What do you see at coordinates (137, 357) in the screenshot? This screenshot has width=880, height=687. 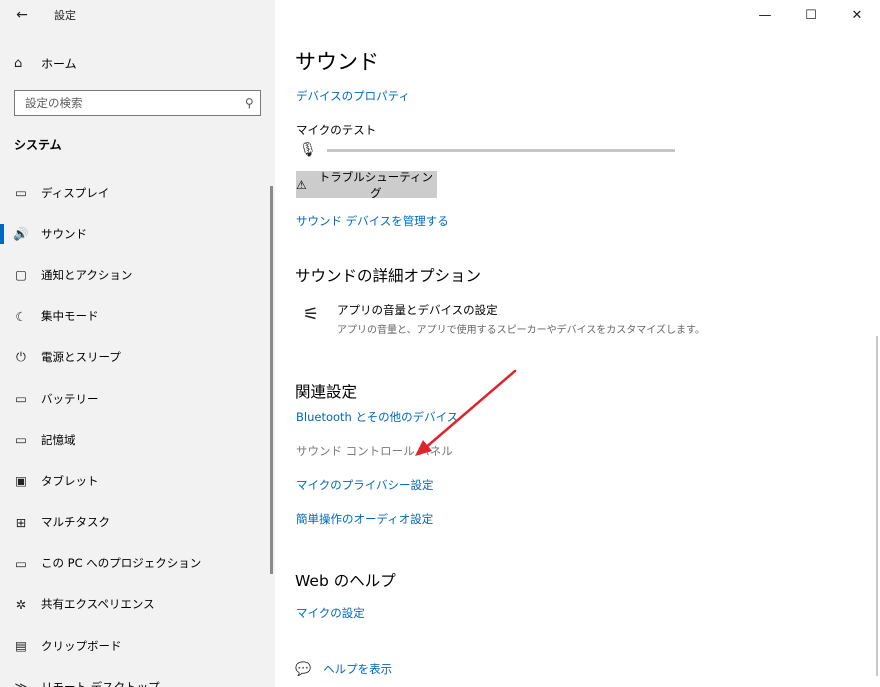 I see `sidebar-item-power: ⏻ 電源とスリープ` at bounding box center [137, 357].